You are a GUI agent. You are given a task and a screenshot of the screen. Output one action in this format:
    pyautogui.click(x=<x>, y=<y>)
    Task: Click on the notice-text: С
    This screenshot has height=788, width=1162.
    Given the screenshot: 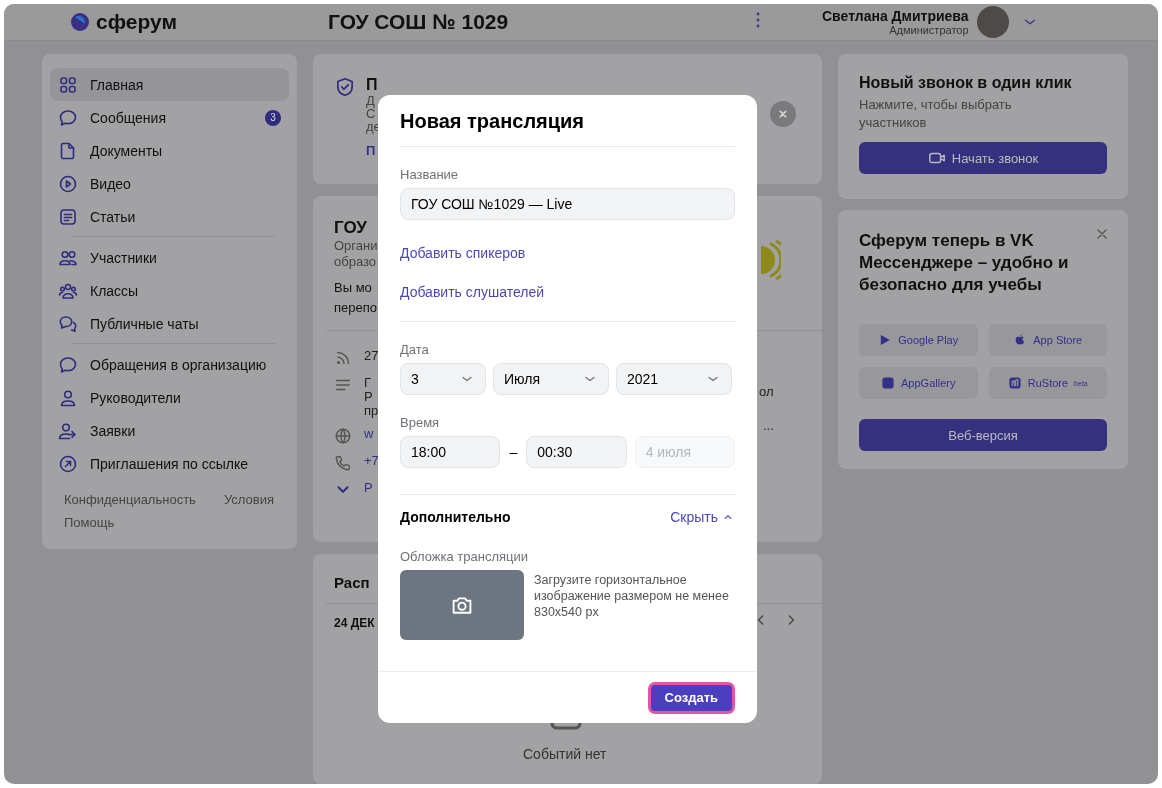 What is the action you would take?
    pyautogui.click(x=371, y=113)
    